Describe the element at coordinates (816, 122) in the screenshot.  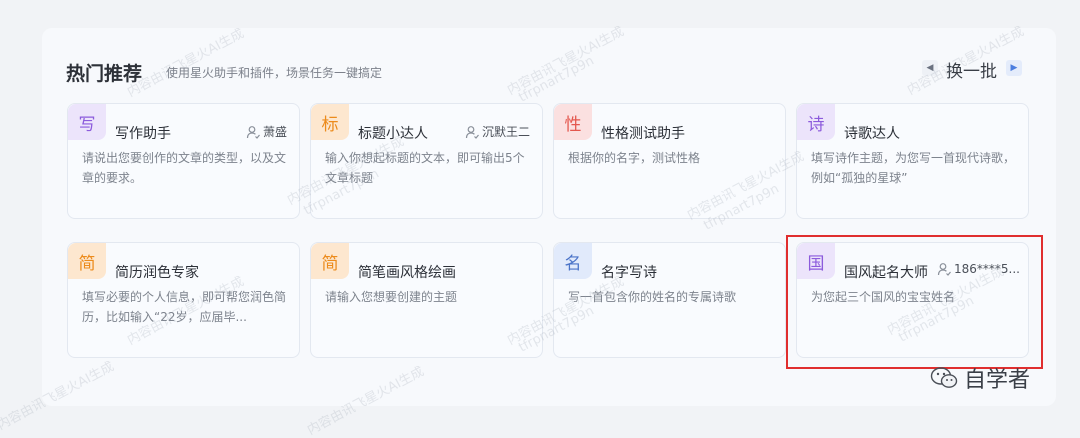
I see `card-badge: 诗` at that location.